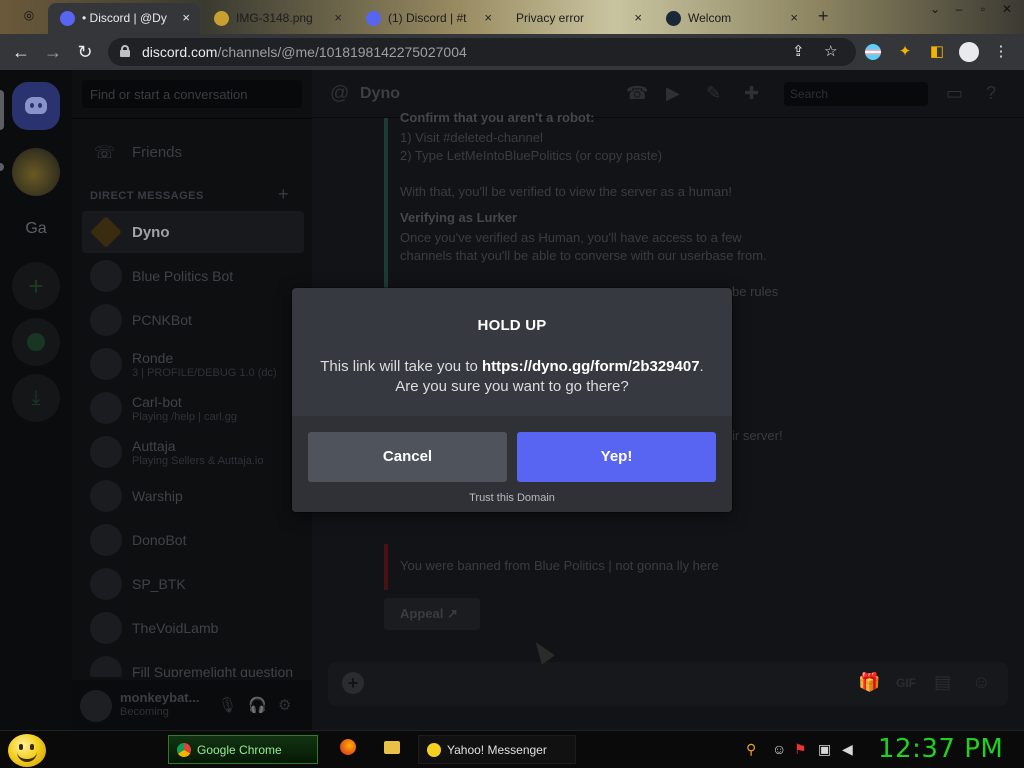 The width and height of the screenshot is (1024, 768). What do you see at coordinates (29, 16) in the screenshot?
I see `chrome-menu-icon: ◎` at bounding box center [29, 16].